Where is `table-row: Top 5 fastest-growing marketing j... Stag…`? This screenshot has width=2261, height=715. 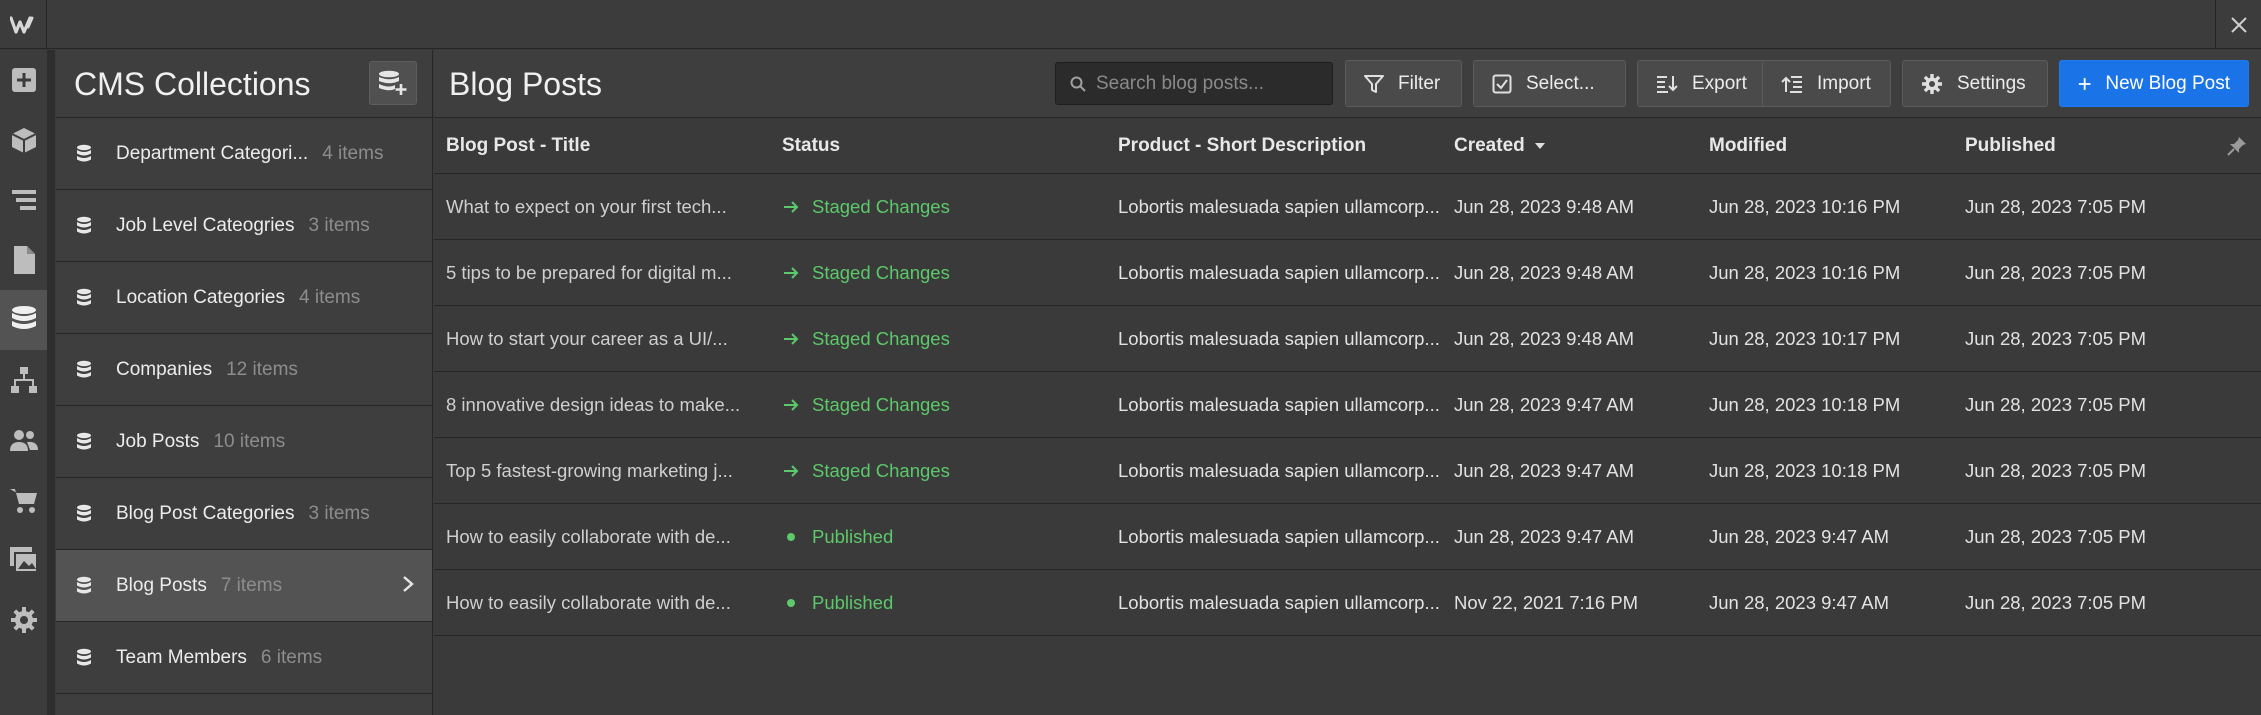 table-row: Top 5 fastest-growing marketing j... Stag… is located at coordinates (1347, 471).